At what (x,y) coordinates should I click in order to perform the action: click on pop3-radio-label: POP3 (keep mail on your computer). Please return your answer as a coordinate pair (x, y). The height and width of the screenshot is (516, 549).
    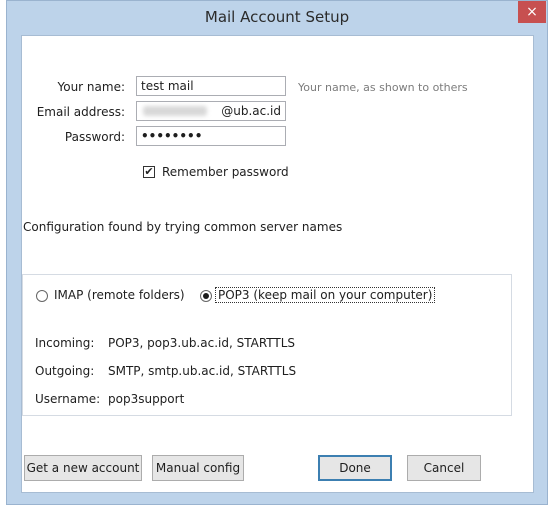
    Looking at the image, I should click on (325, 295).